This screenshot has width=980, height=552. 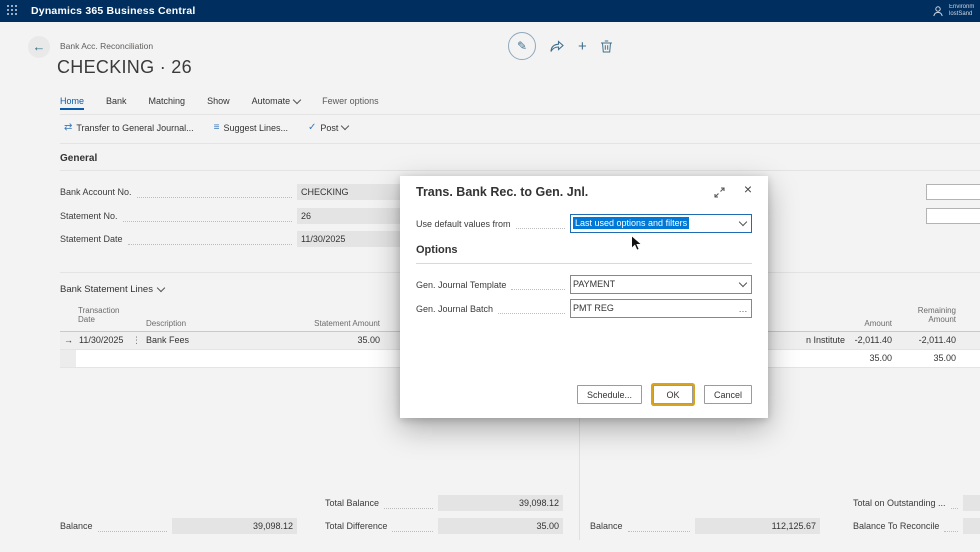 I want to click on balance-left-value: 39,098.12, so click(x=234, y=526).